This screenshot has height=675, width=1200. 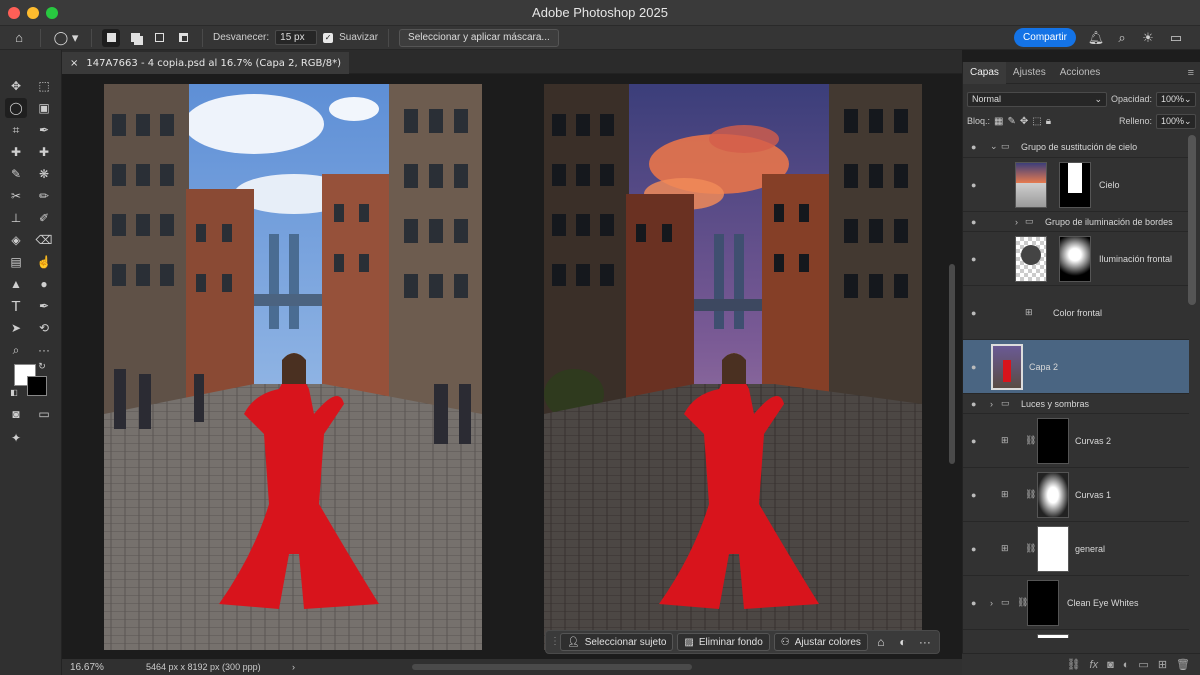 I want to click on layer-row: ● Cielo, so click(x=1076, y=185).